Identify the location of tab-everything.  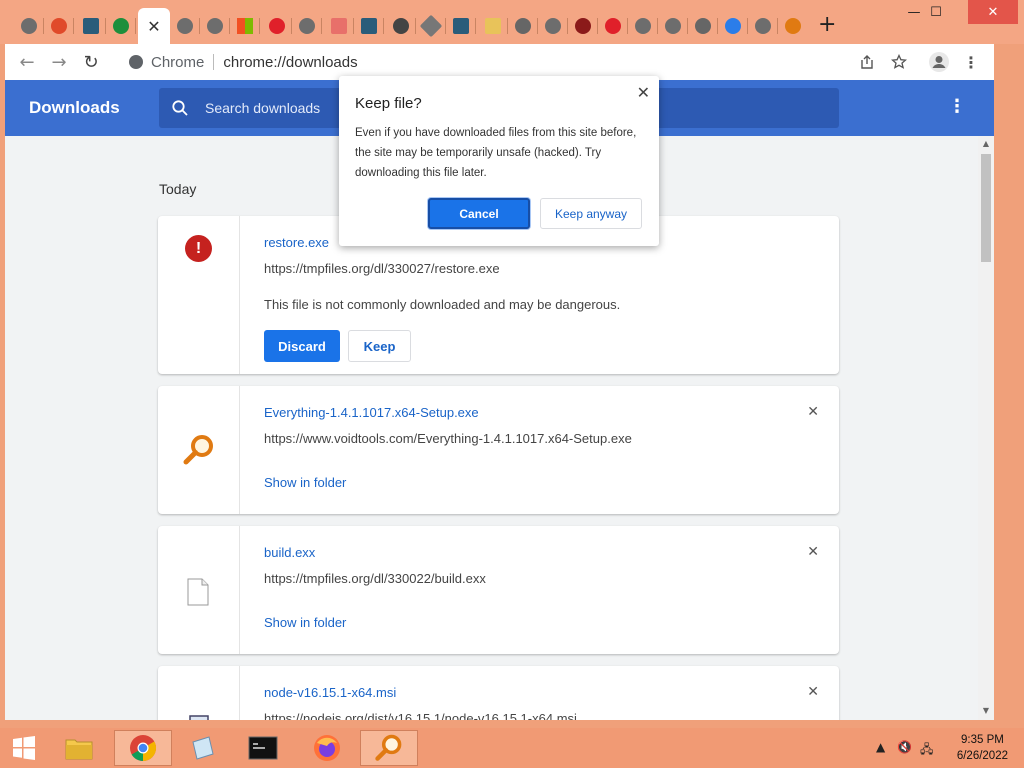
(793, 26).